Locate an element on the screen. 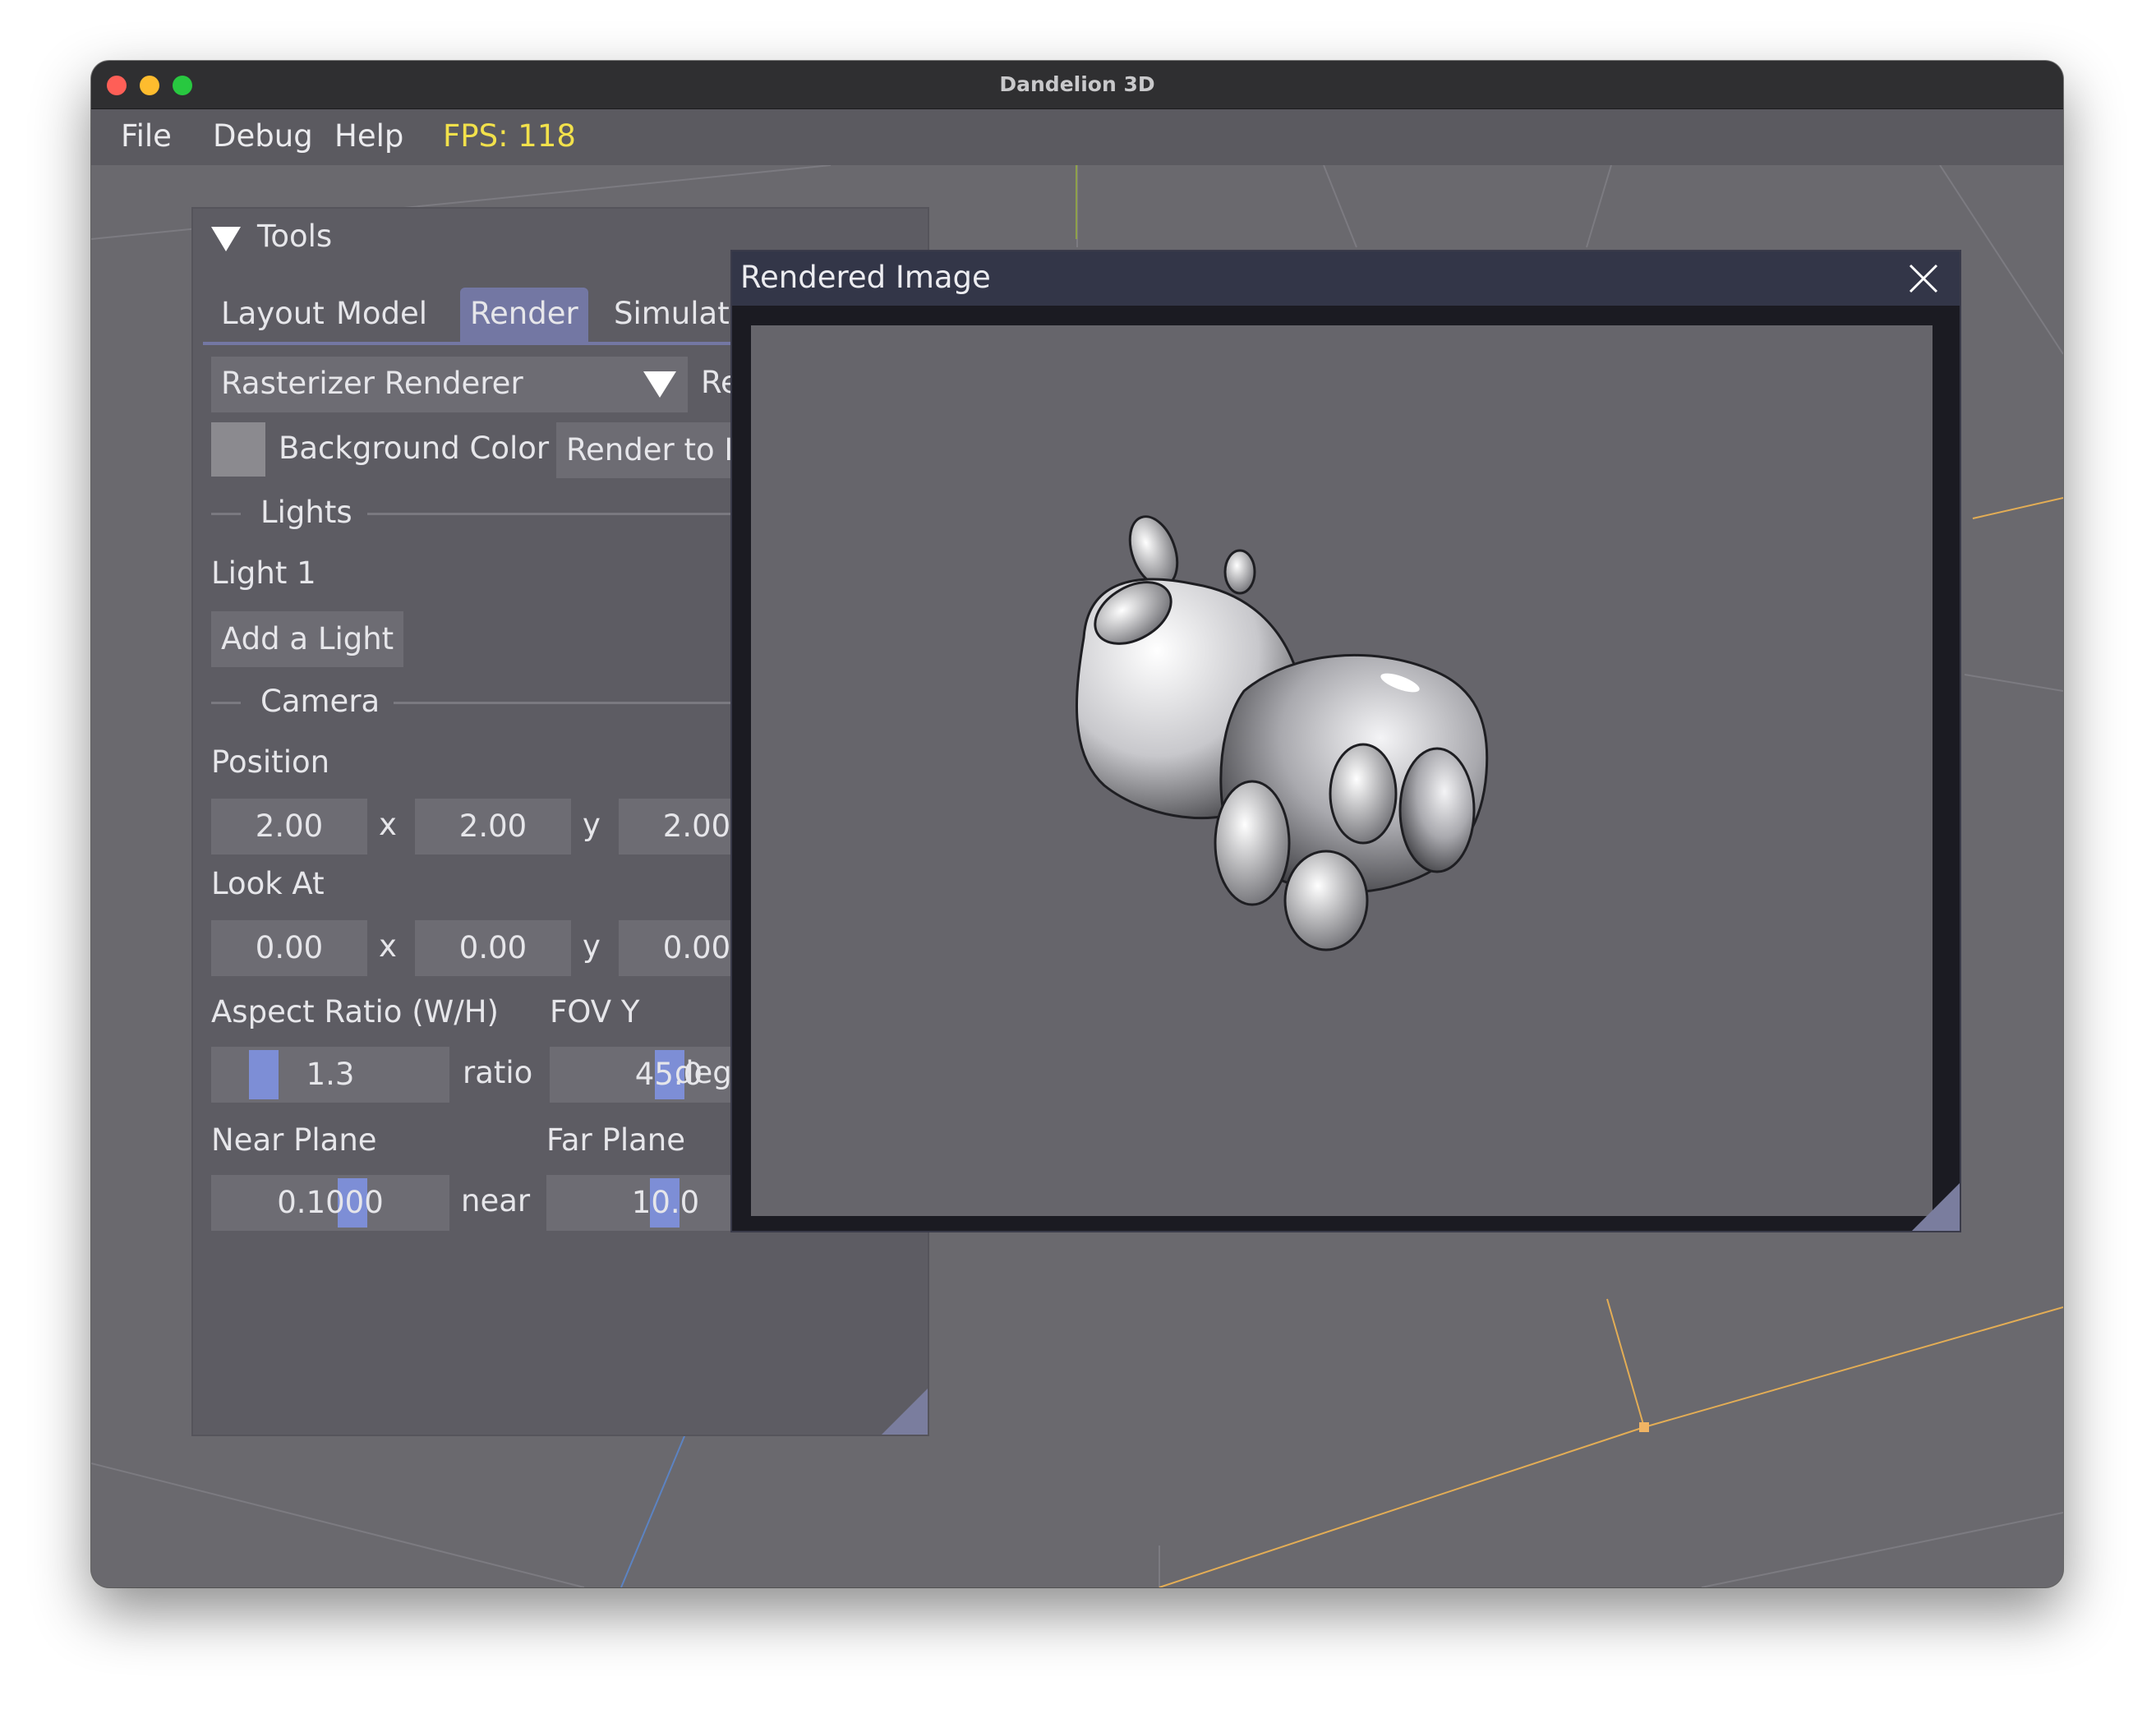 The width and height of the screenshot is (2156, 1709). near-plane-value: 0.1000 is located at coordinates (330, 1202).